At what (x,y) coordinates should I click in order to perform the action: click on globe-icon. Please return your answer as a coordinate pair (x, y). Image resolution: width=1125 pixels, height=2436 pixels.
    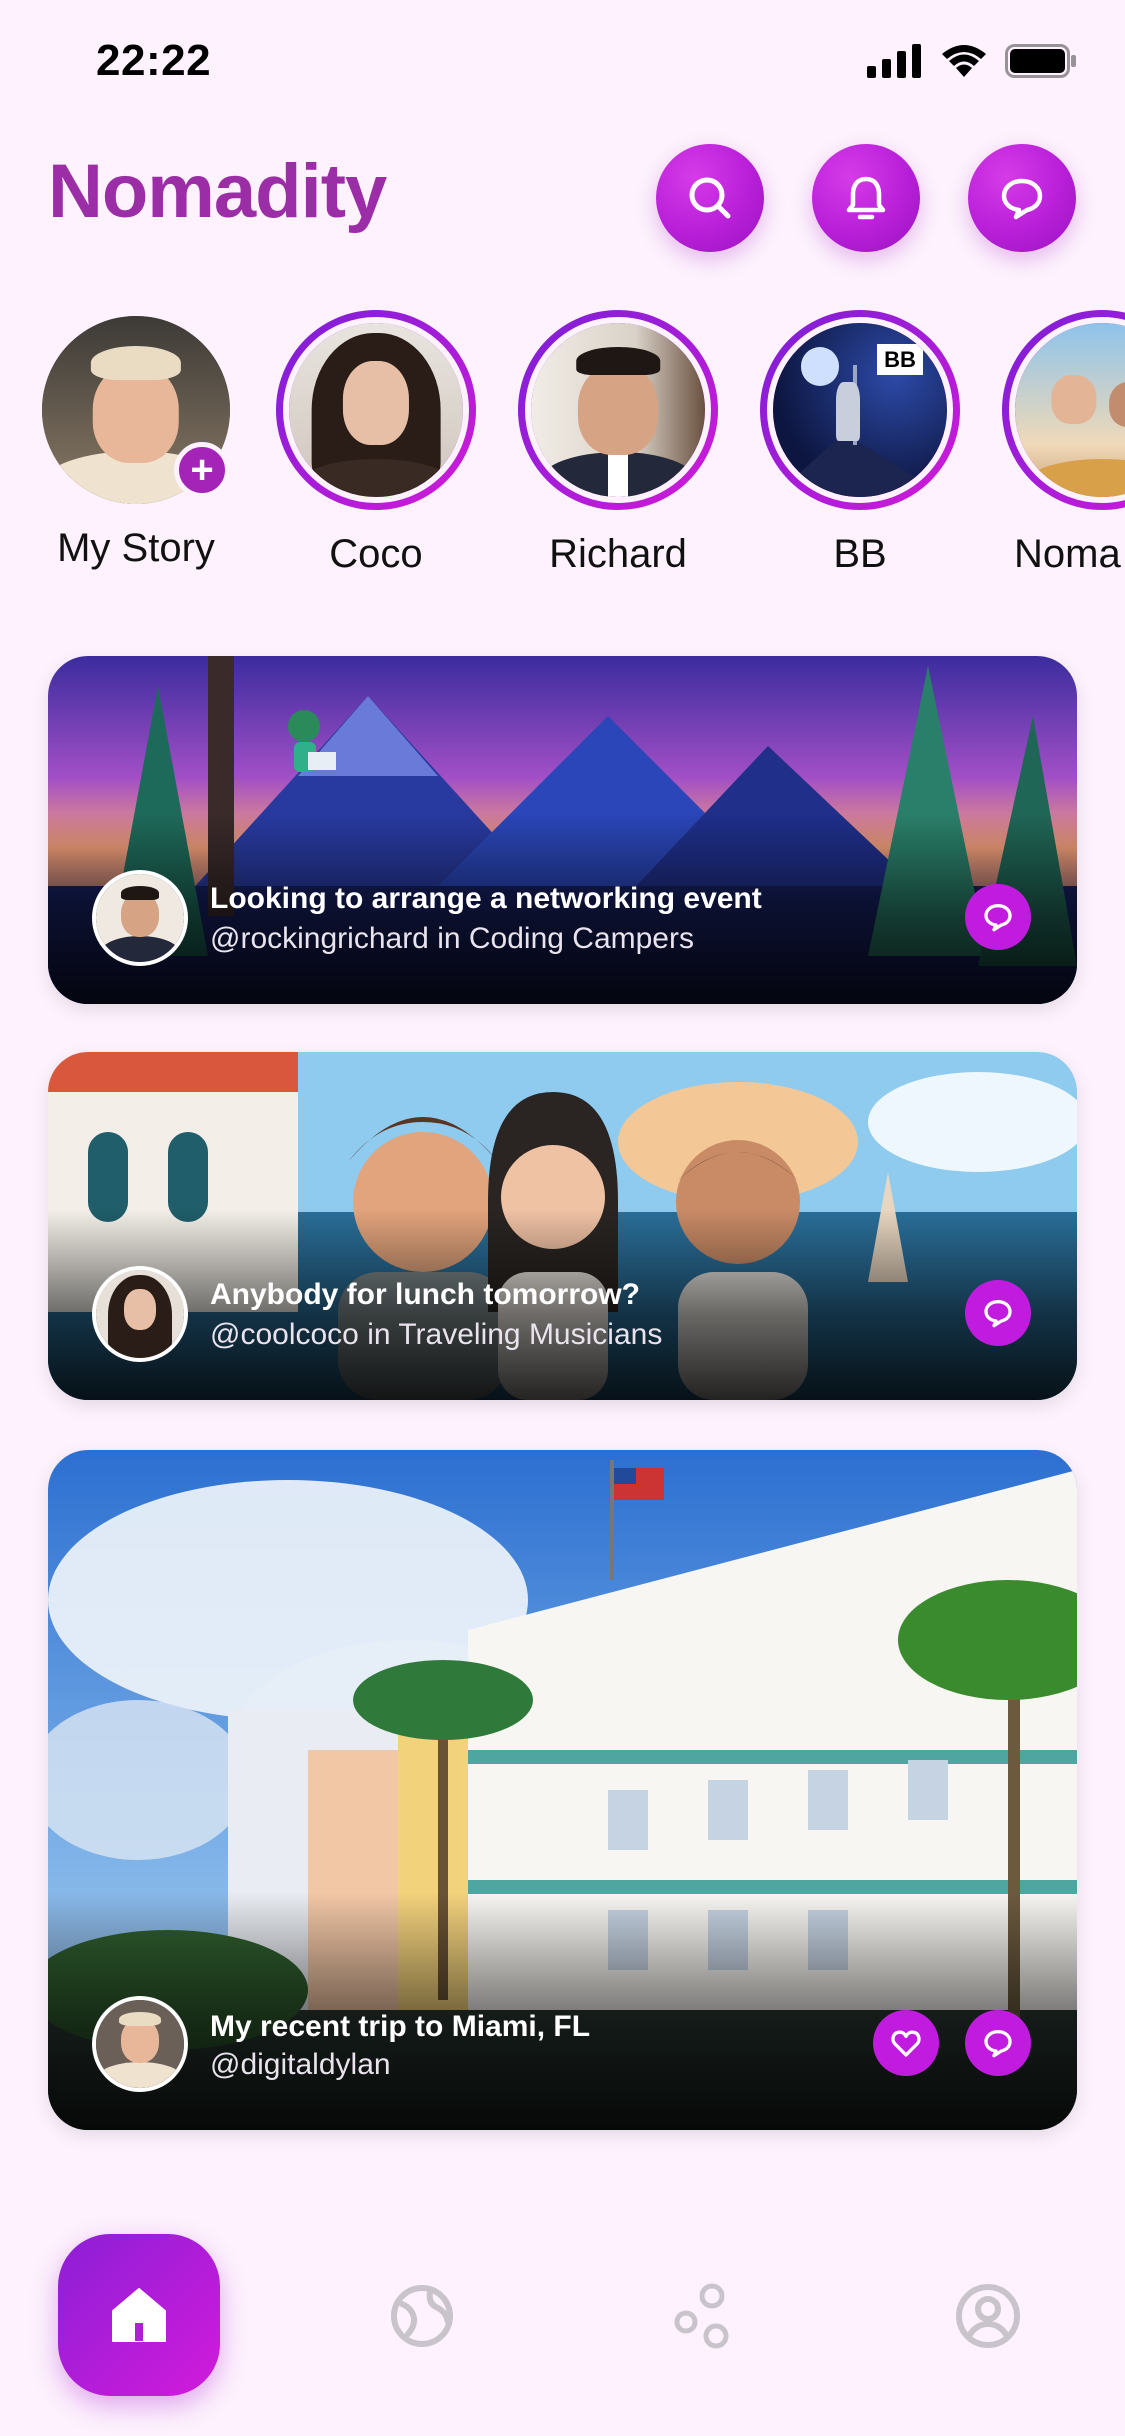
    Looking at the image, I should click on (422, 2316).